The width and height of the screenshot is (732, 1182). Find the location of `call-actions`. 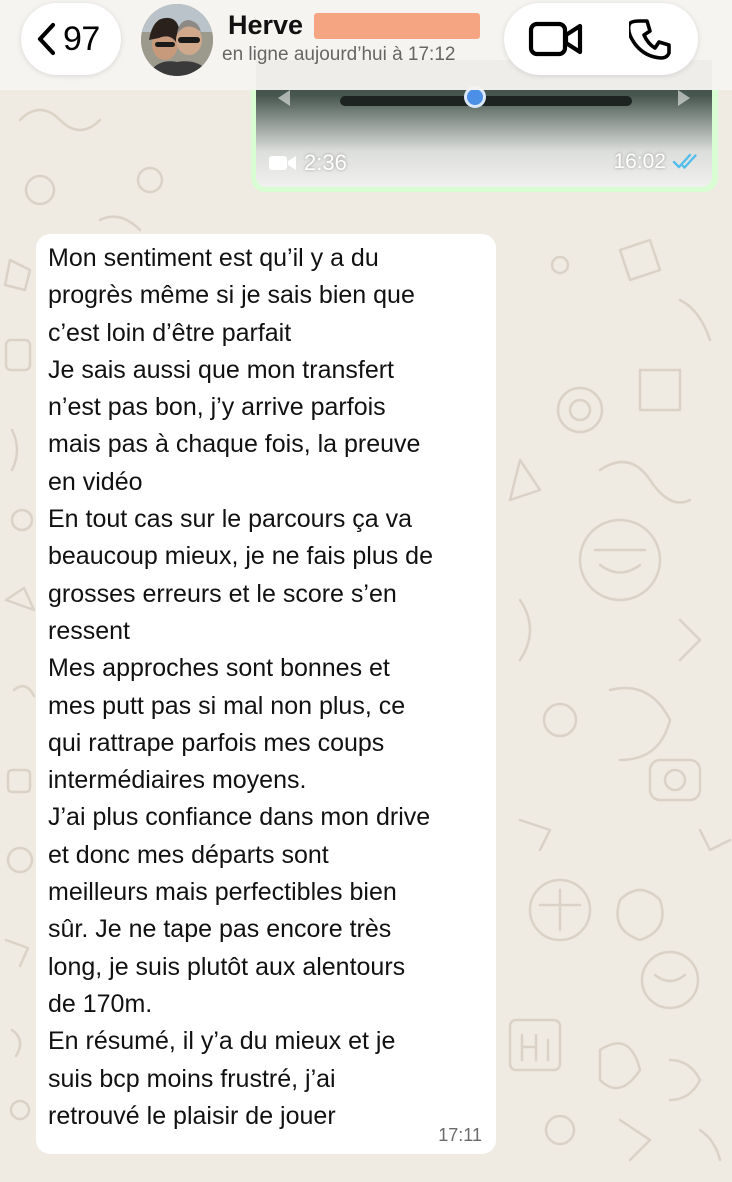

call-actions is located at coordinates (601, 39).